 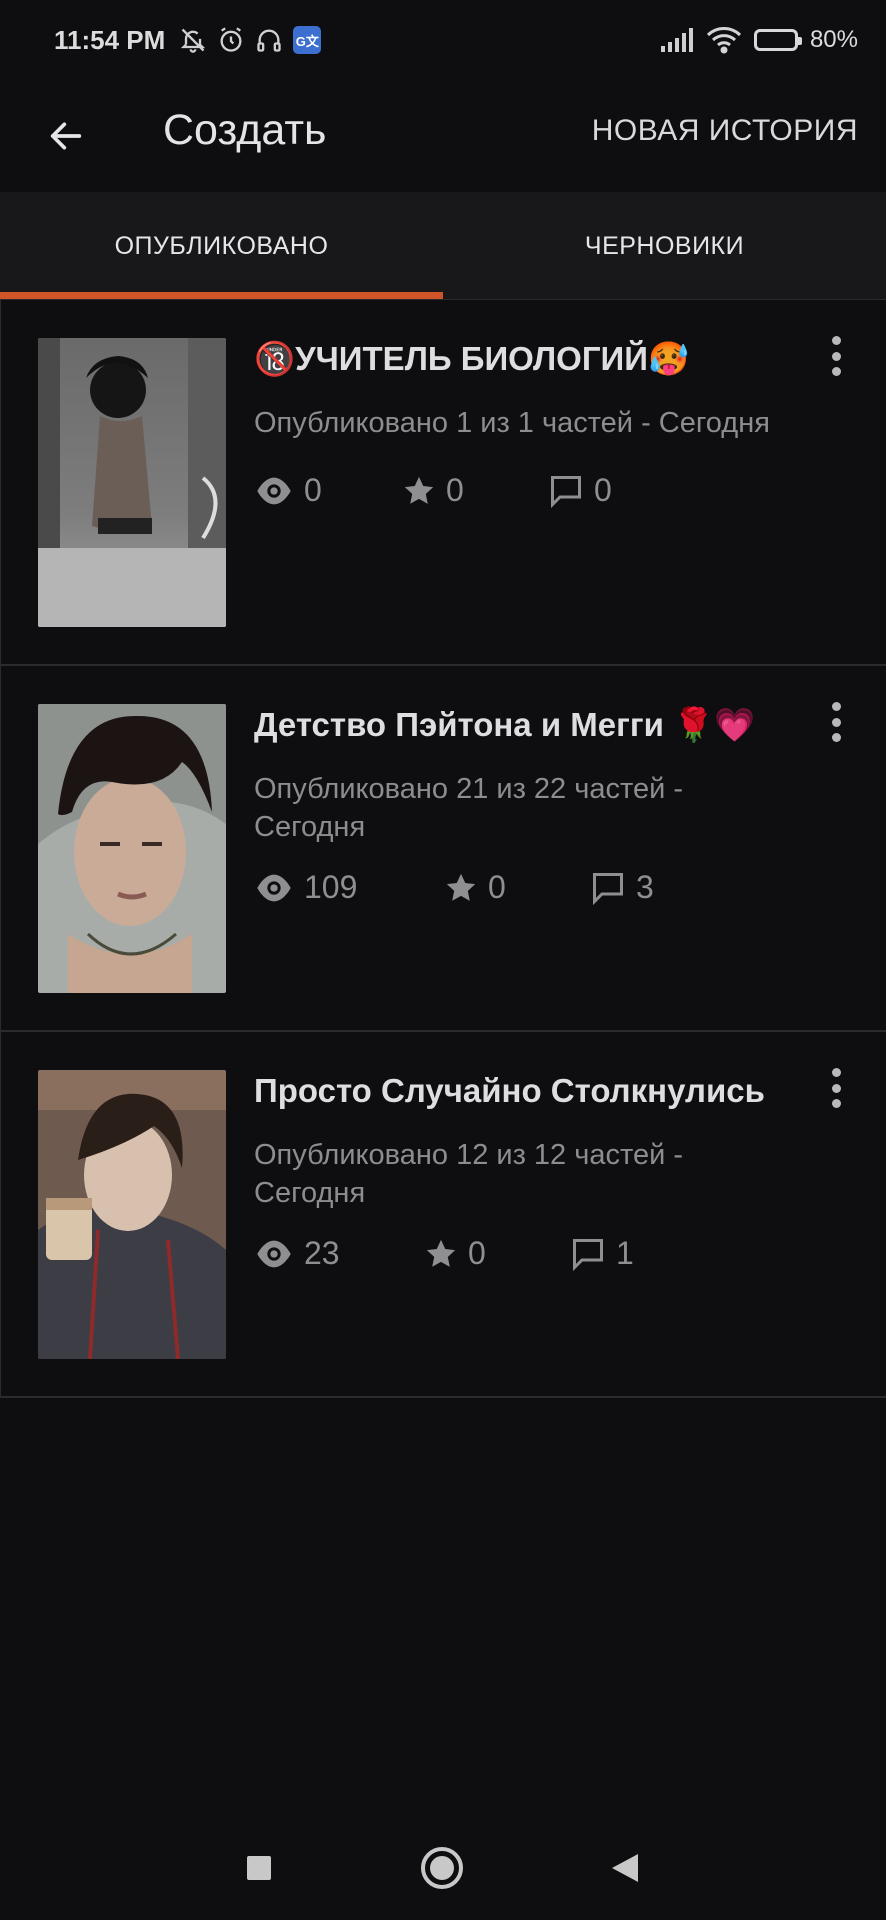 I want to click on story-stats: 0 0 0, so click(x=433, y=490).